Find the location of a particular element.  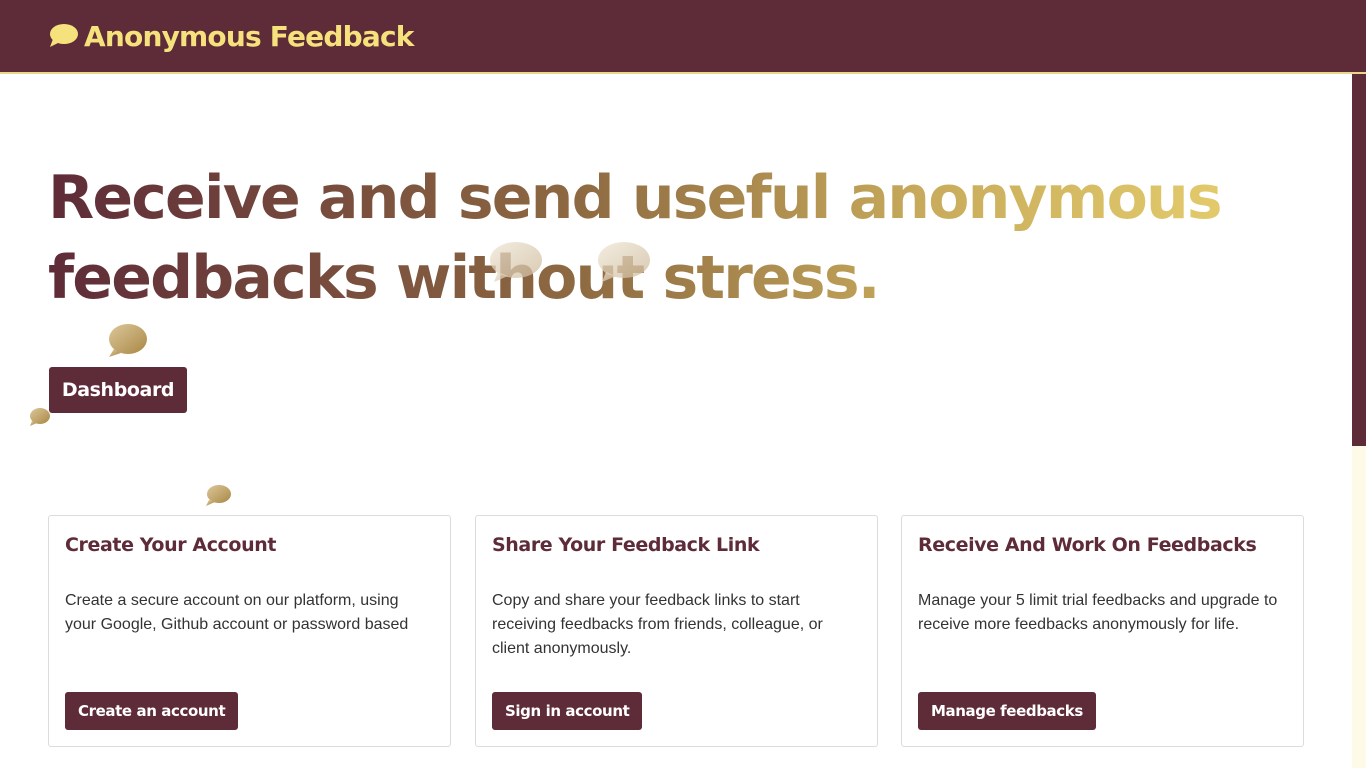

manage-feedbacks-button: Manage feedbacks is located at coordinates (1007, 711).